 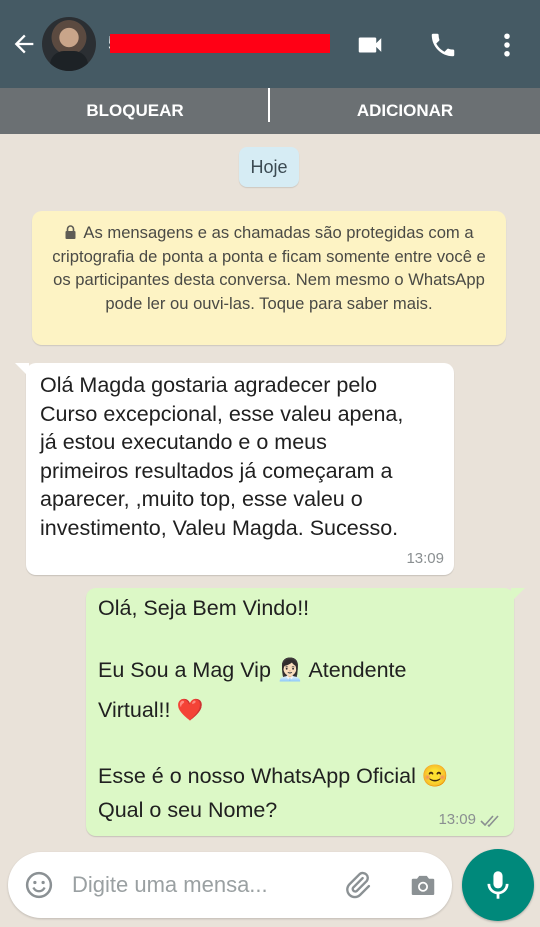 I want to click on chat-header: 55 11 96283-31.., so click(x=270, y=44).